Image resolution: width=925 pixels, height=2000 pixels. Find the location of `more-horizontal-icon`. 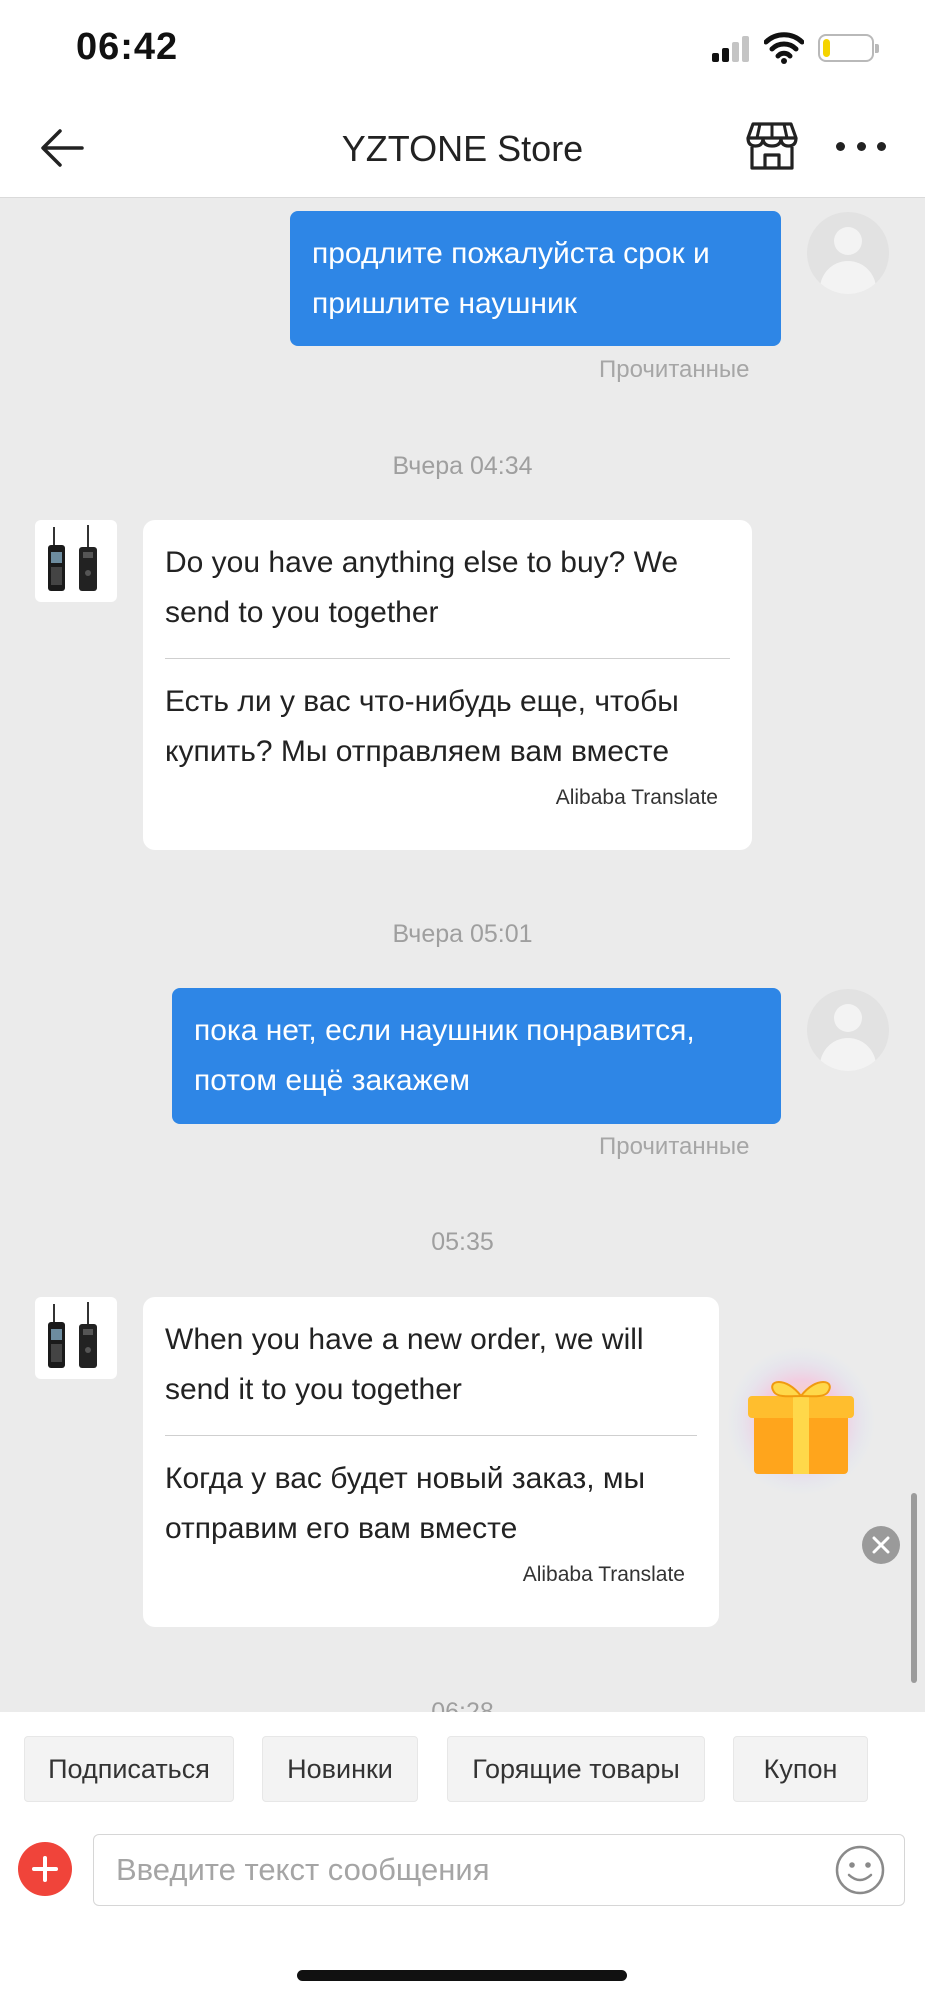

more-horizontal-icon is located at coordinates (840, 146).